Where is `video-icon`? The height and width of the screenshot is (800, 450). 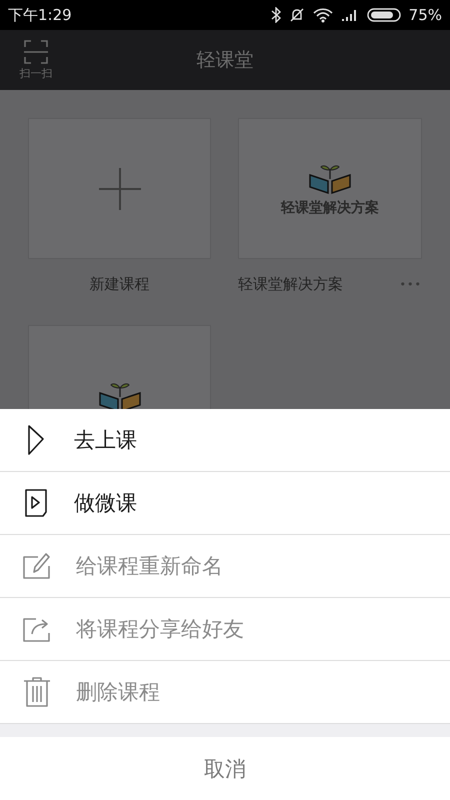
video-icon is located at coordinates (36, 503).